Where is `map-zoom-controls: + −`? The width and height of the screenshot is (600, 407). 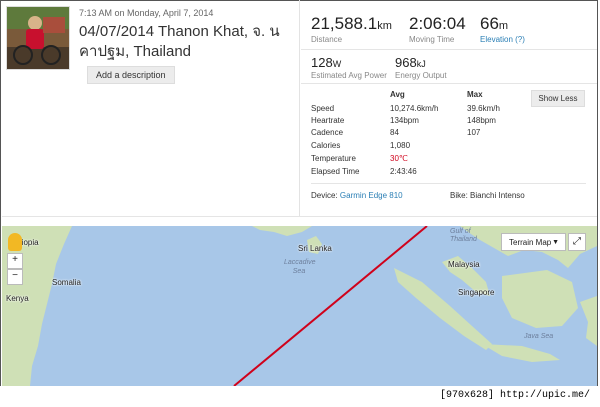 map-zoom-controls: + − is located at coordinates (15, 259).